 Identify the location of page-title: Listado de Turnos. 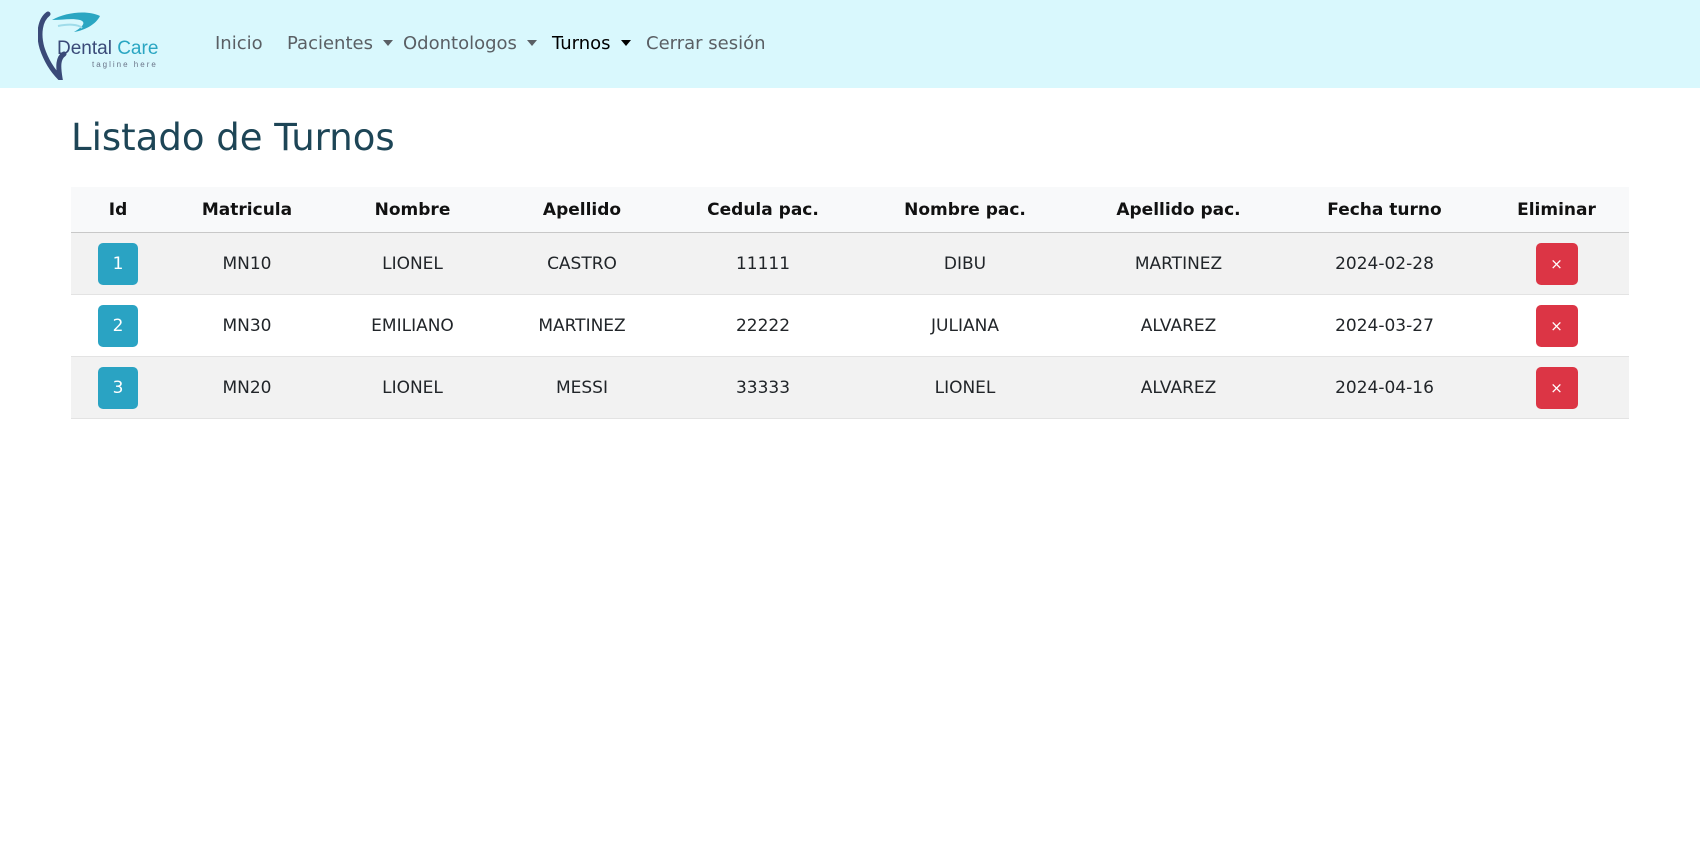
(233, 137).